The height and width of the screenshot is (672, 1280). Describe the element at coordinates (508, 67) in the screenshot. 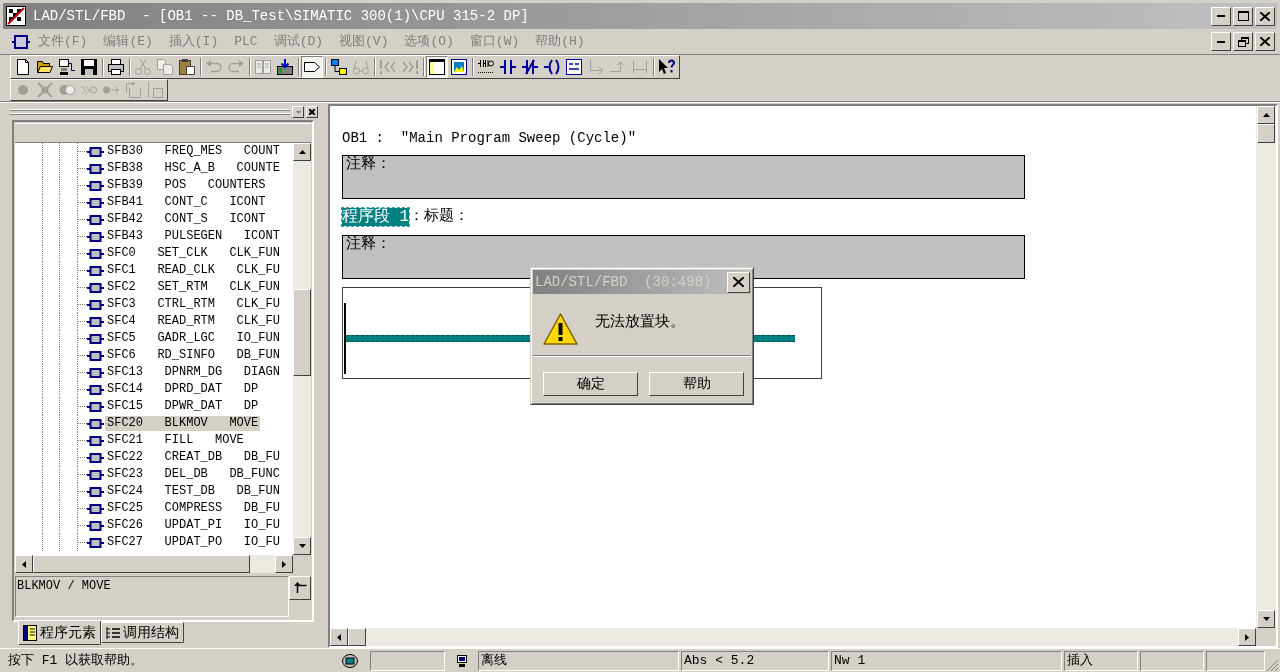

I see `contact-icon` at that location.